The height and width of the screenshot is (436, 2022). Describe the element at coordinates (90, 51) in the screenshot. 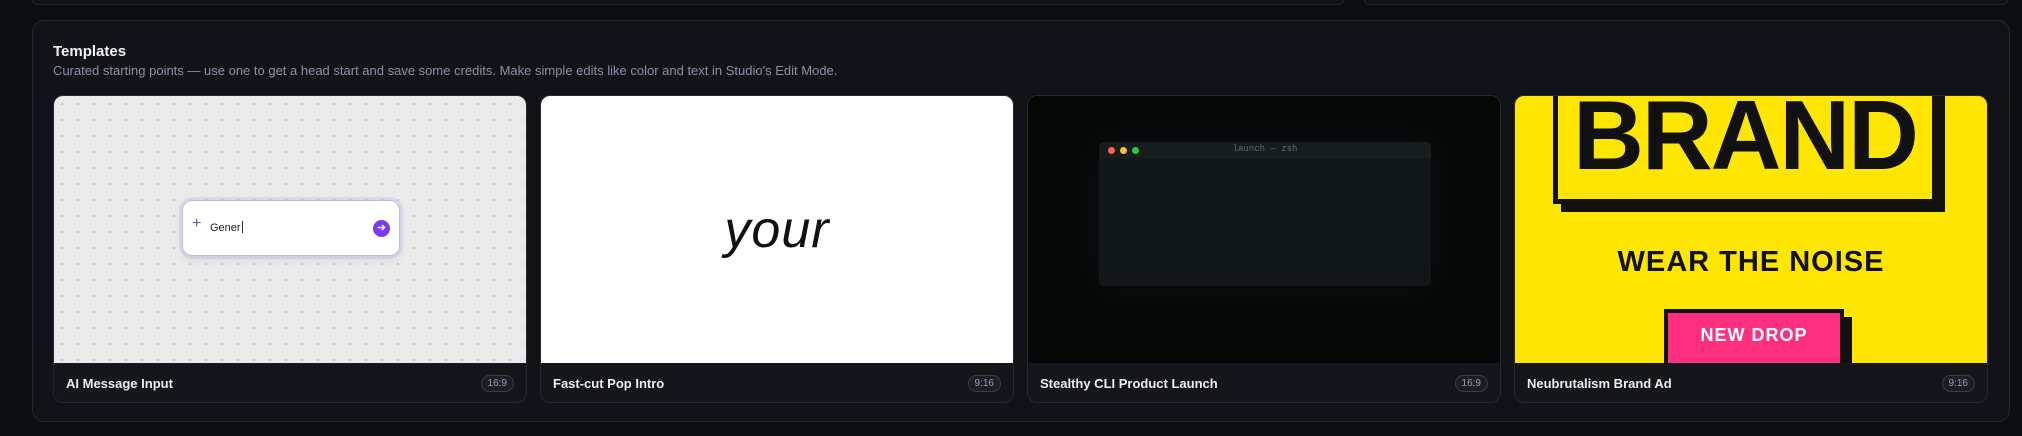

I see `panel-title: Templates` at that location.